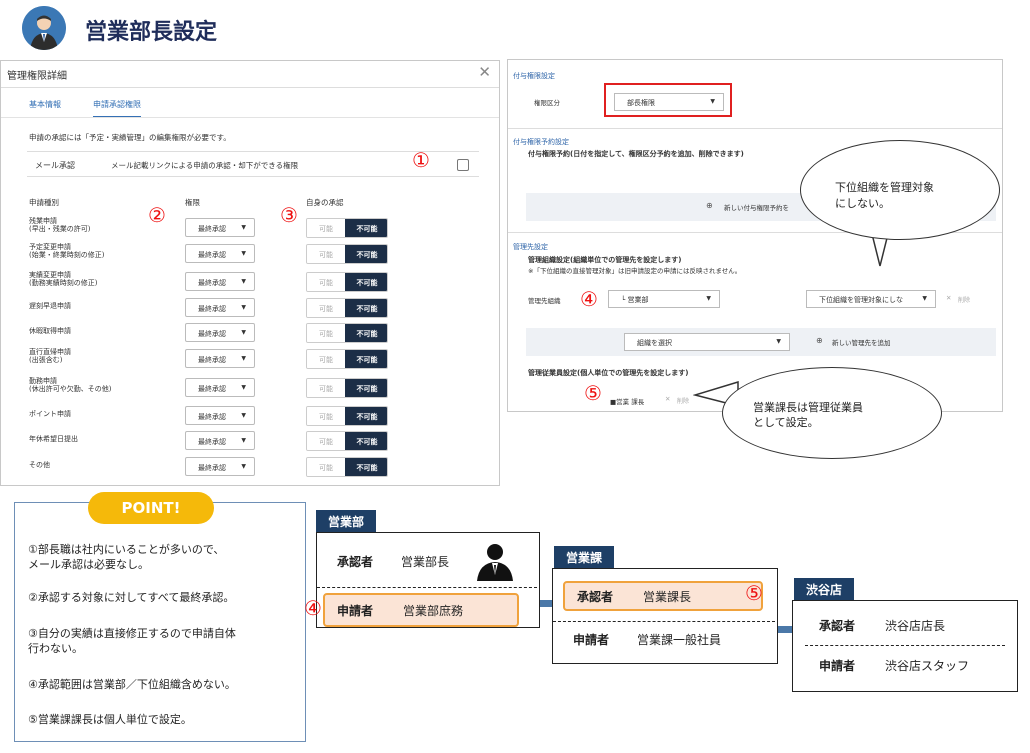  I want to click on marker-4: ④, so click(589, 299).